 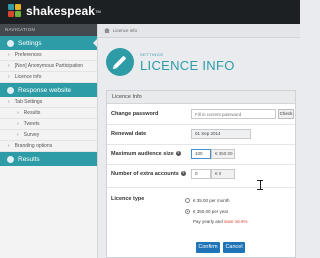 I want to click on sidebar-section-label: Response website, so click(x=45, y=90).